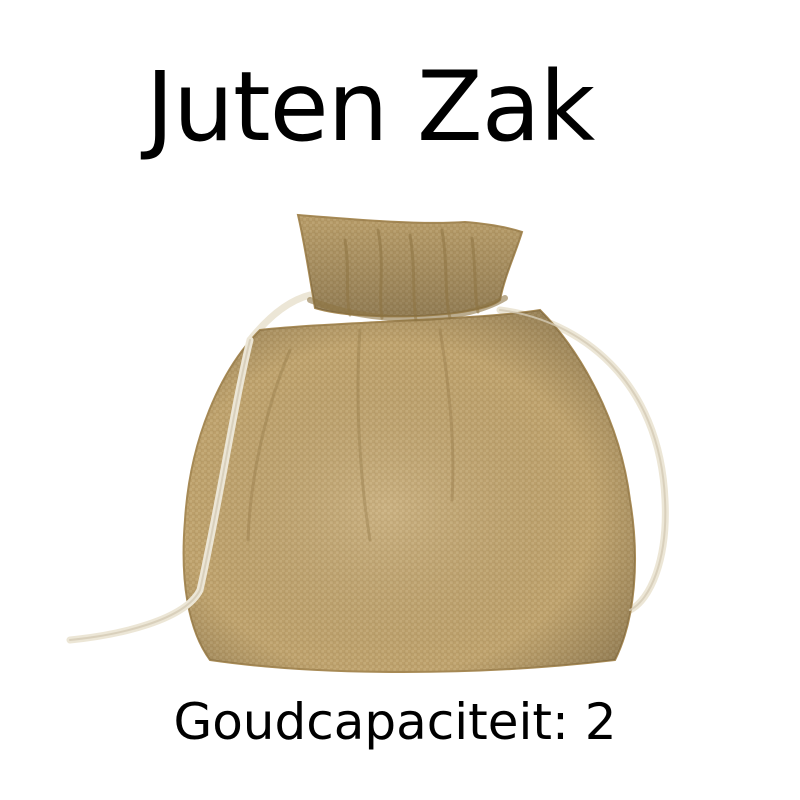  Describe the element at coordinates (395, 722) in the screenshot. I see `gold-capacity-stat: Goudcapaciteit: 2` at that location.